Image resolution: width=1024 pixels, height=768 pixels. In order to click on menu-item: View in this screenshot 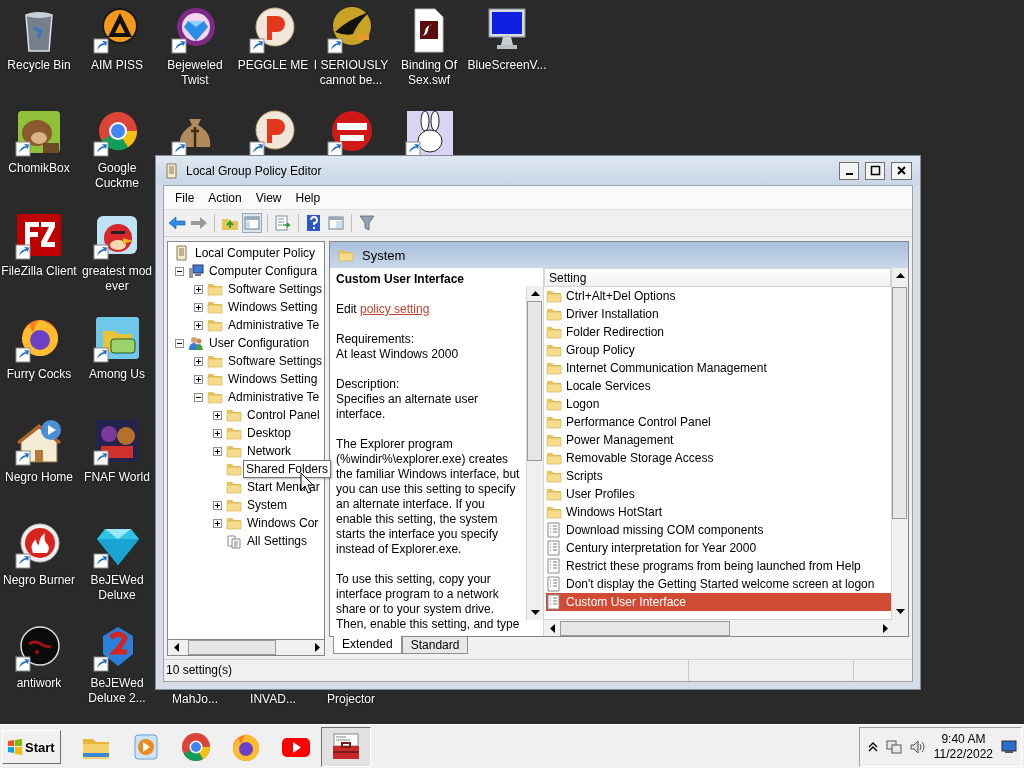, I will do `click(268, 197)`.